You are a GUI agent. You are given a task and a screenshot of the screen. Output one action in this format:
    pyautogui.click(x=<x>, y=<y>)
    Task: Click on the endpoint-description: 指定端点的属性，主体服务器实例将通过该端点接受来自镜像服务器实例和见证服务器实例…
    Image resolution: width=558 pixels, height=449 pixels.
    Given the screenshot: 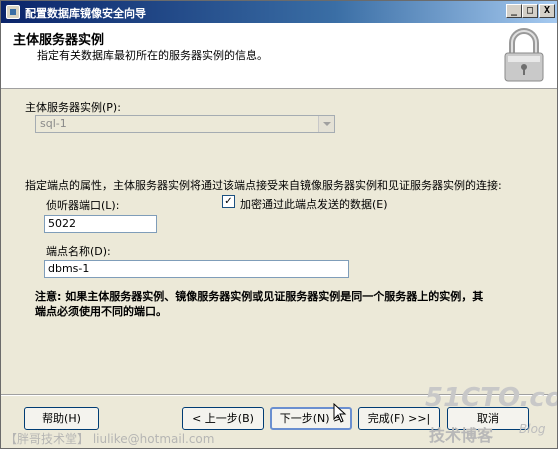 What is the action you would take?
    pyautogui.click(x=263, y=185)
    